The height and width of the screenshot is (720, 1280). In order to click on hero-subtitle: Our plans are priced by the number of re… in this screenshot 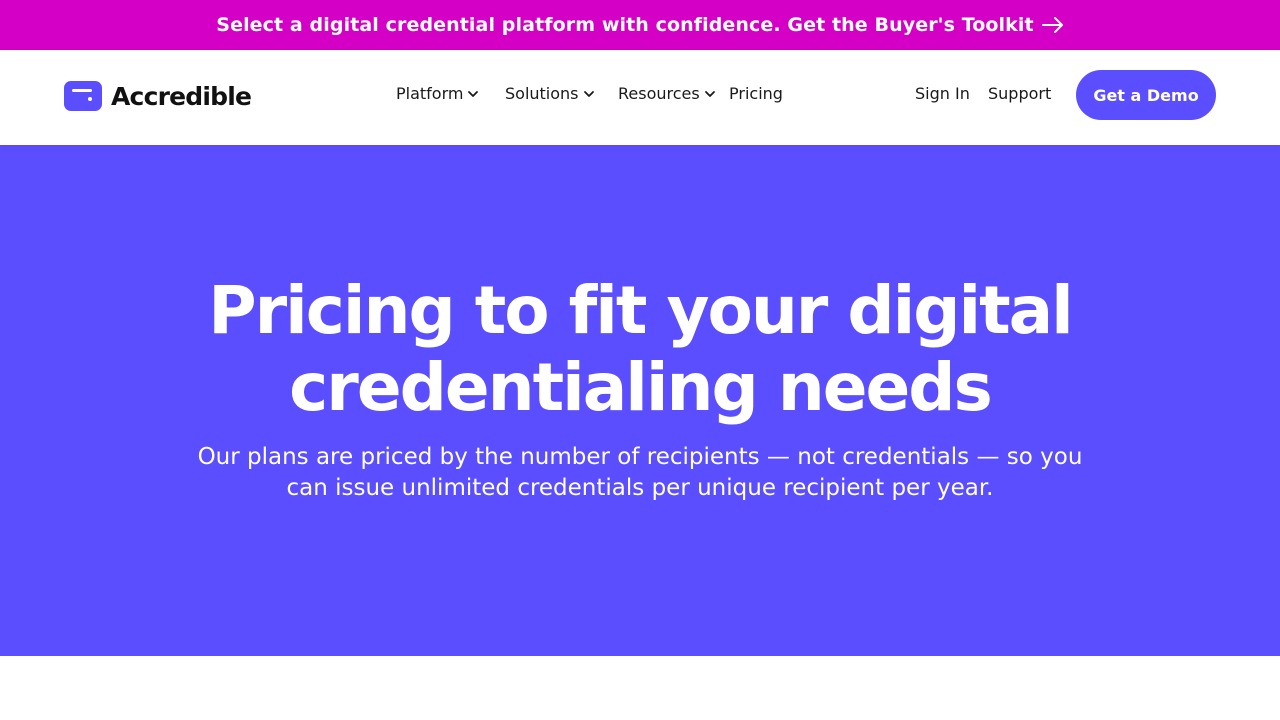, I will do `click(640, 473)`.